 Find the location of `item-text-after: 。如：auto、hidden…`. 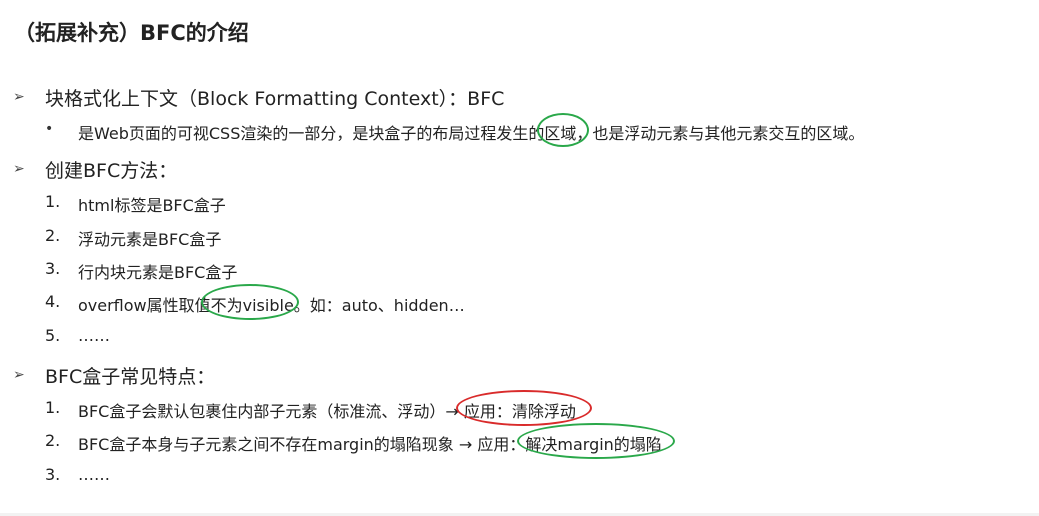

item-text-after: 。如：auto、hidden… is located at coordinates (379, 305).